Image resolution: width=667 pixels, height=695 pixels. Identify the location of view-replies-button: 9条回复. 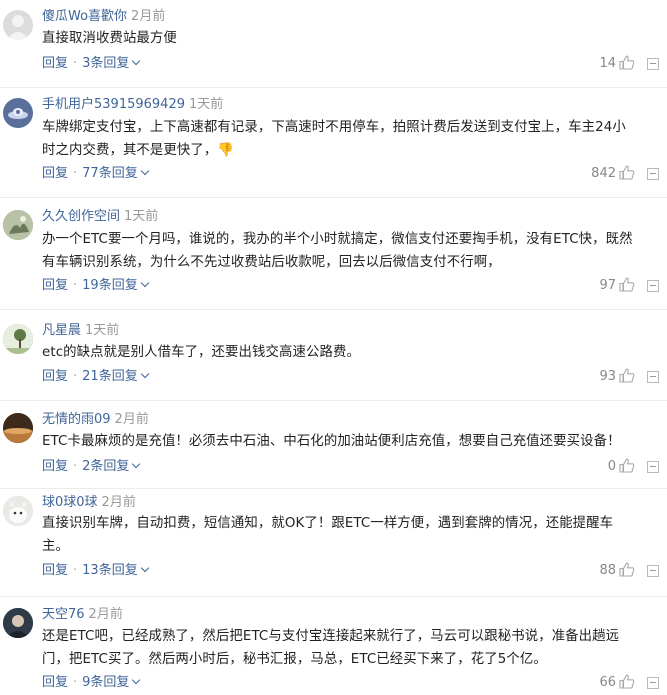
(111, 682).